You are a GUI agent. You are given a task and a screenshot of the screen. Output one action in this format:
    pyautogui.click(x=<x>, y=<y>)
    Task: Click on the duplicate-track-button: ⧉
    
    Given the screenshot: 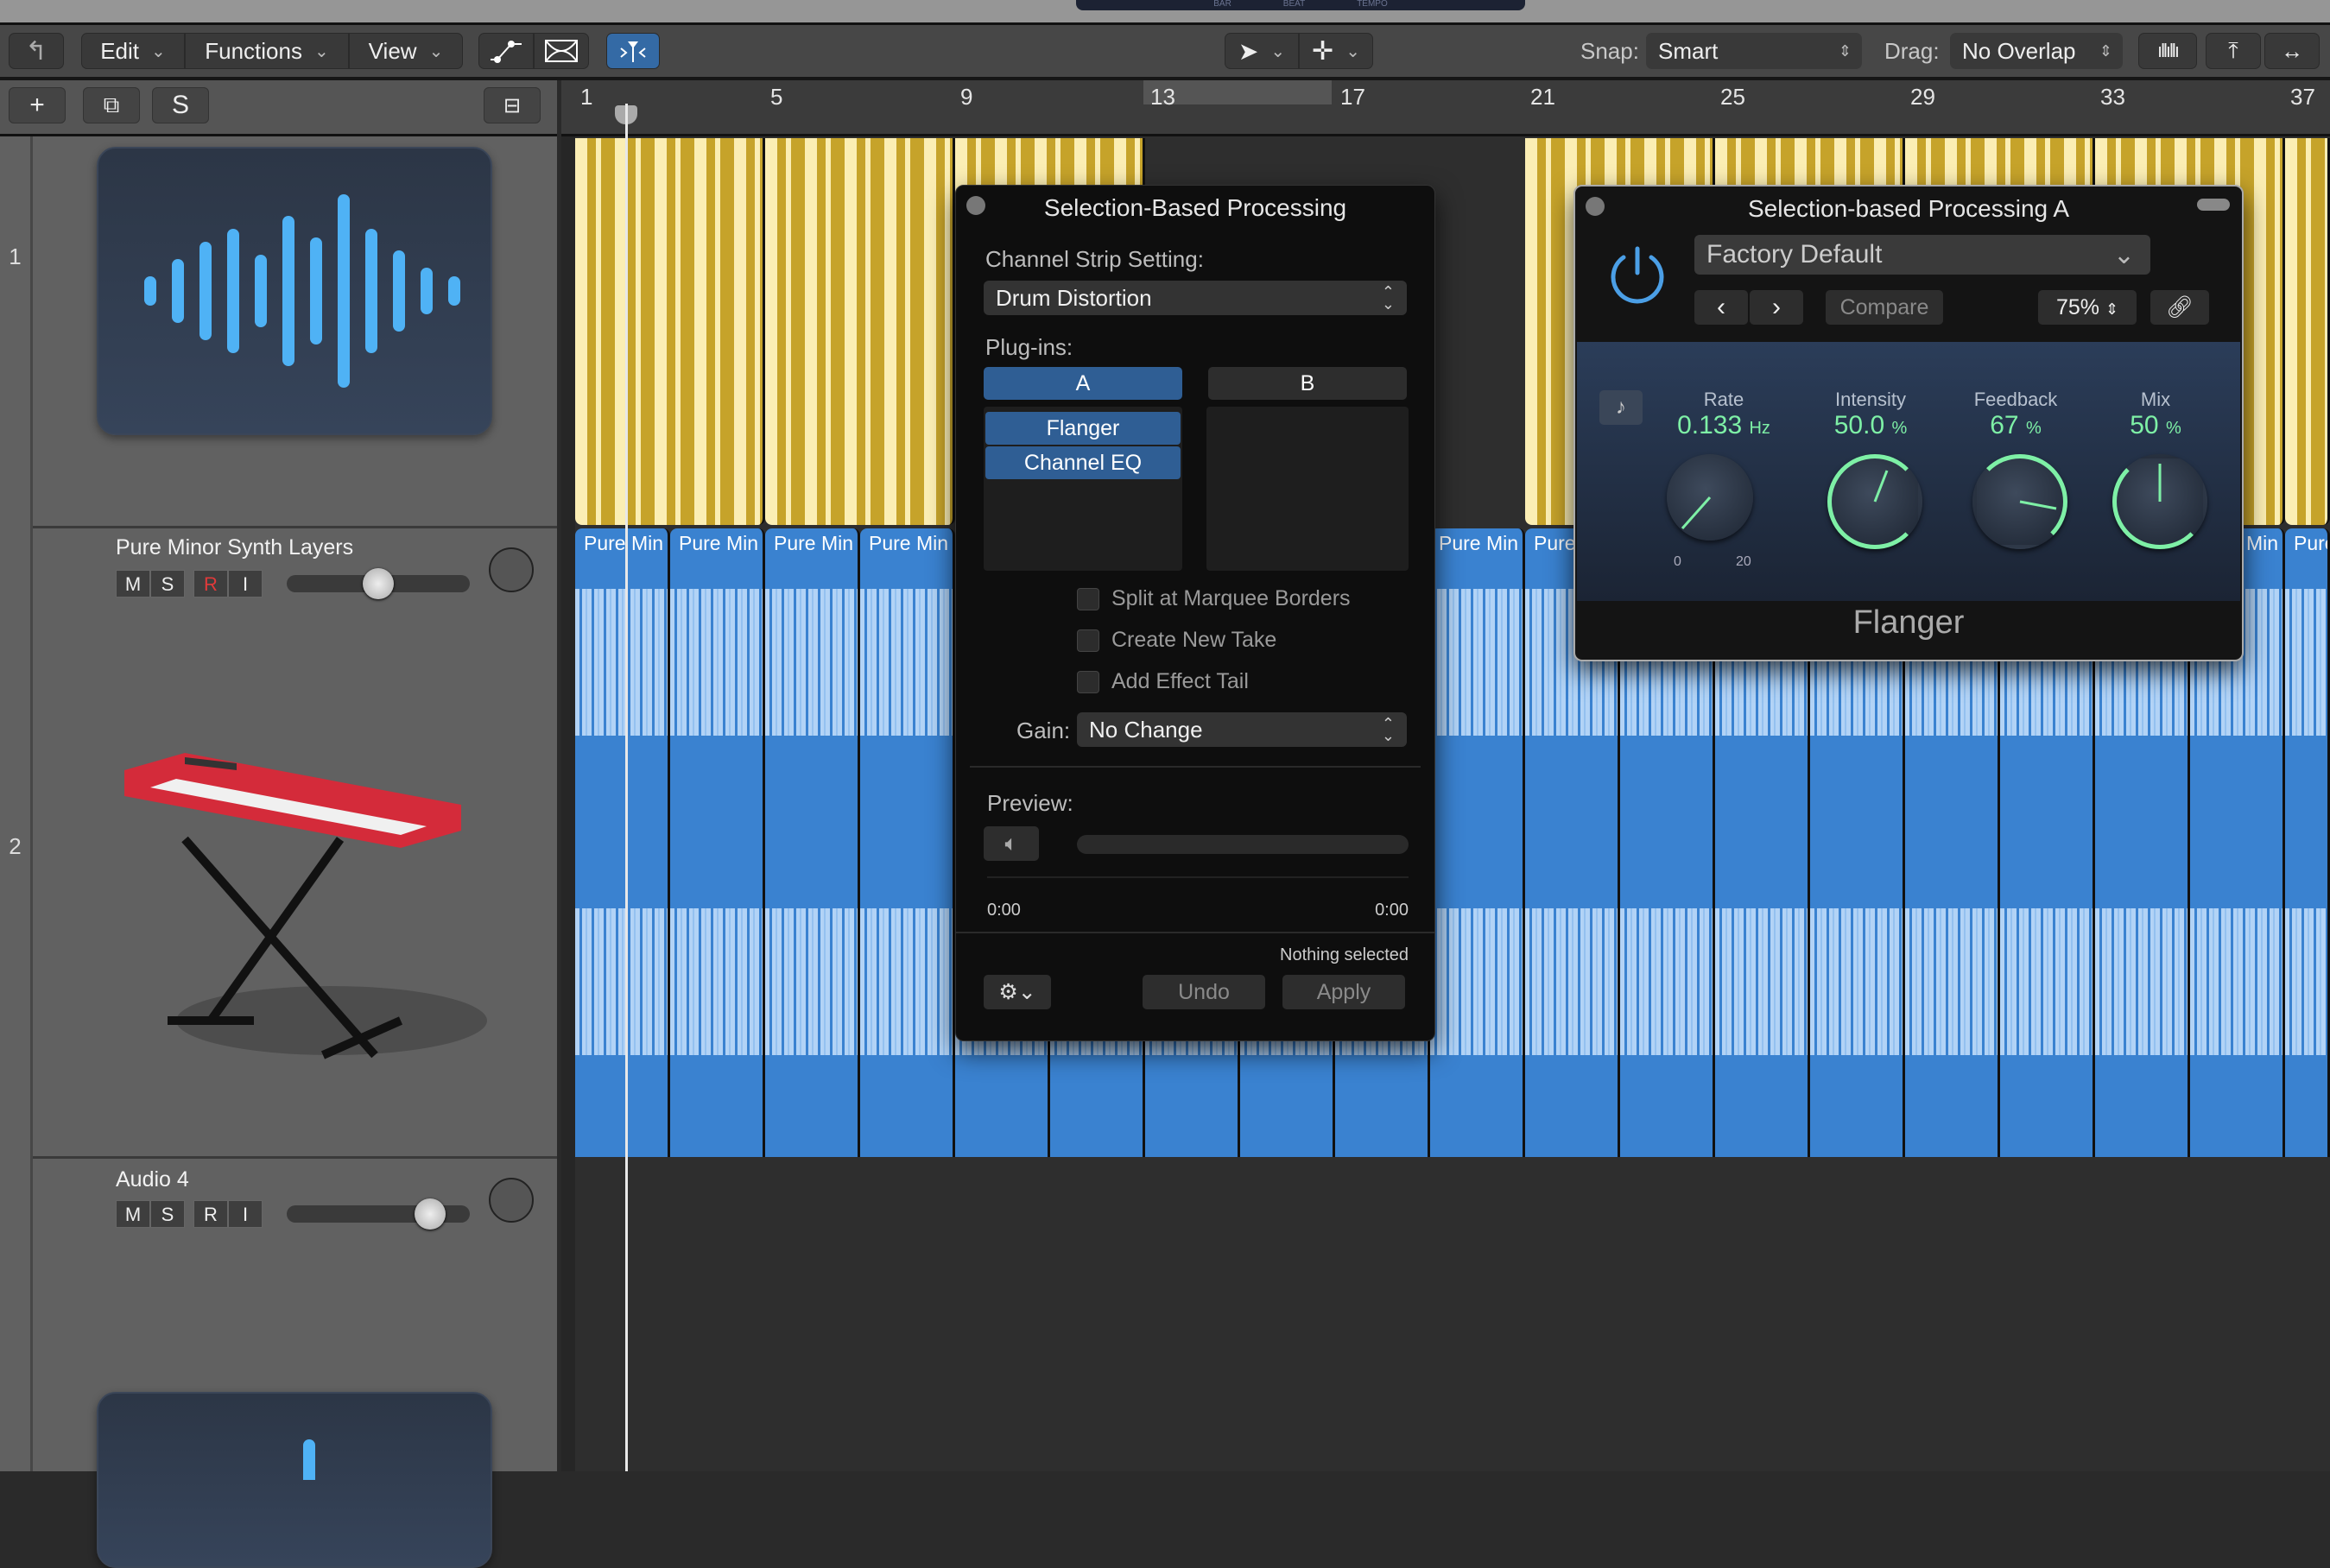 What is the action you would take?
    pyautogui.click(x=111, y=105)
    